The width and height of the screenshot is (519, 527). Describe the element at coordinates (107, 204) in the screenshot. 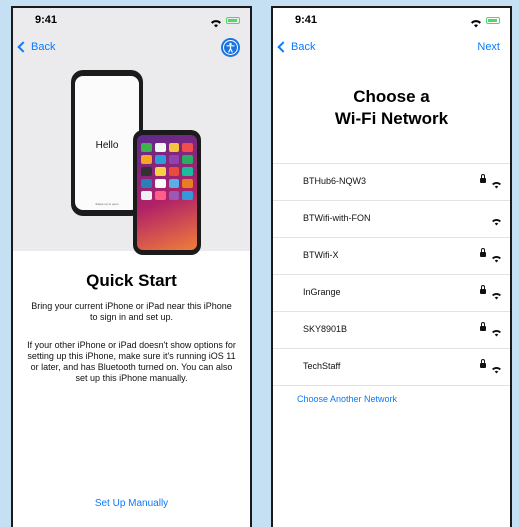

I see `hero-swipe-text: Swipe up to open` at that location.